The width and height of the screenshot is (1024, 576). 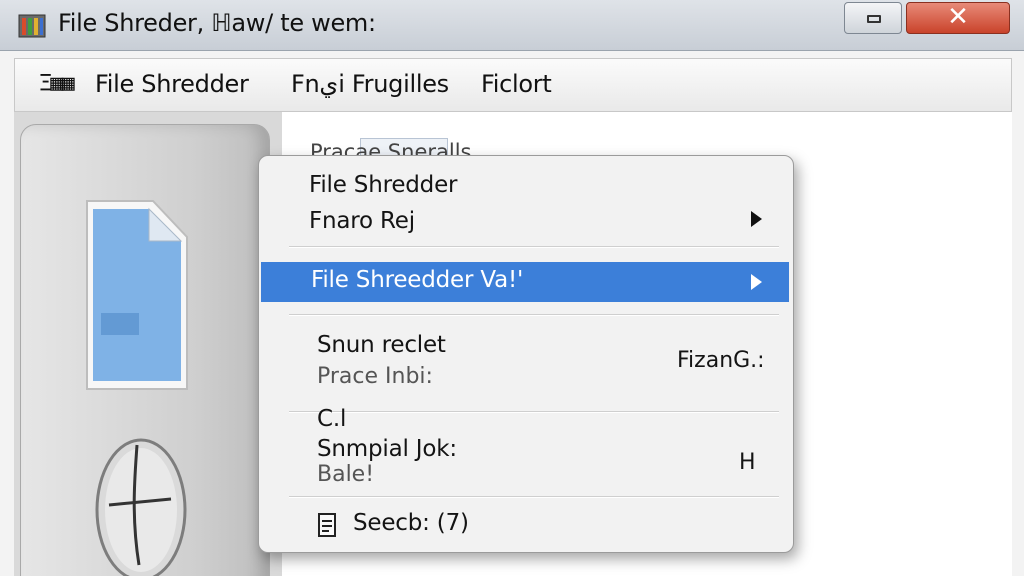 I want to click on app-icon, so click(x=32, y=26).